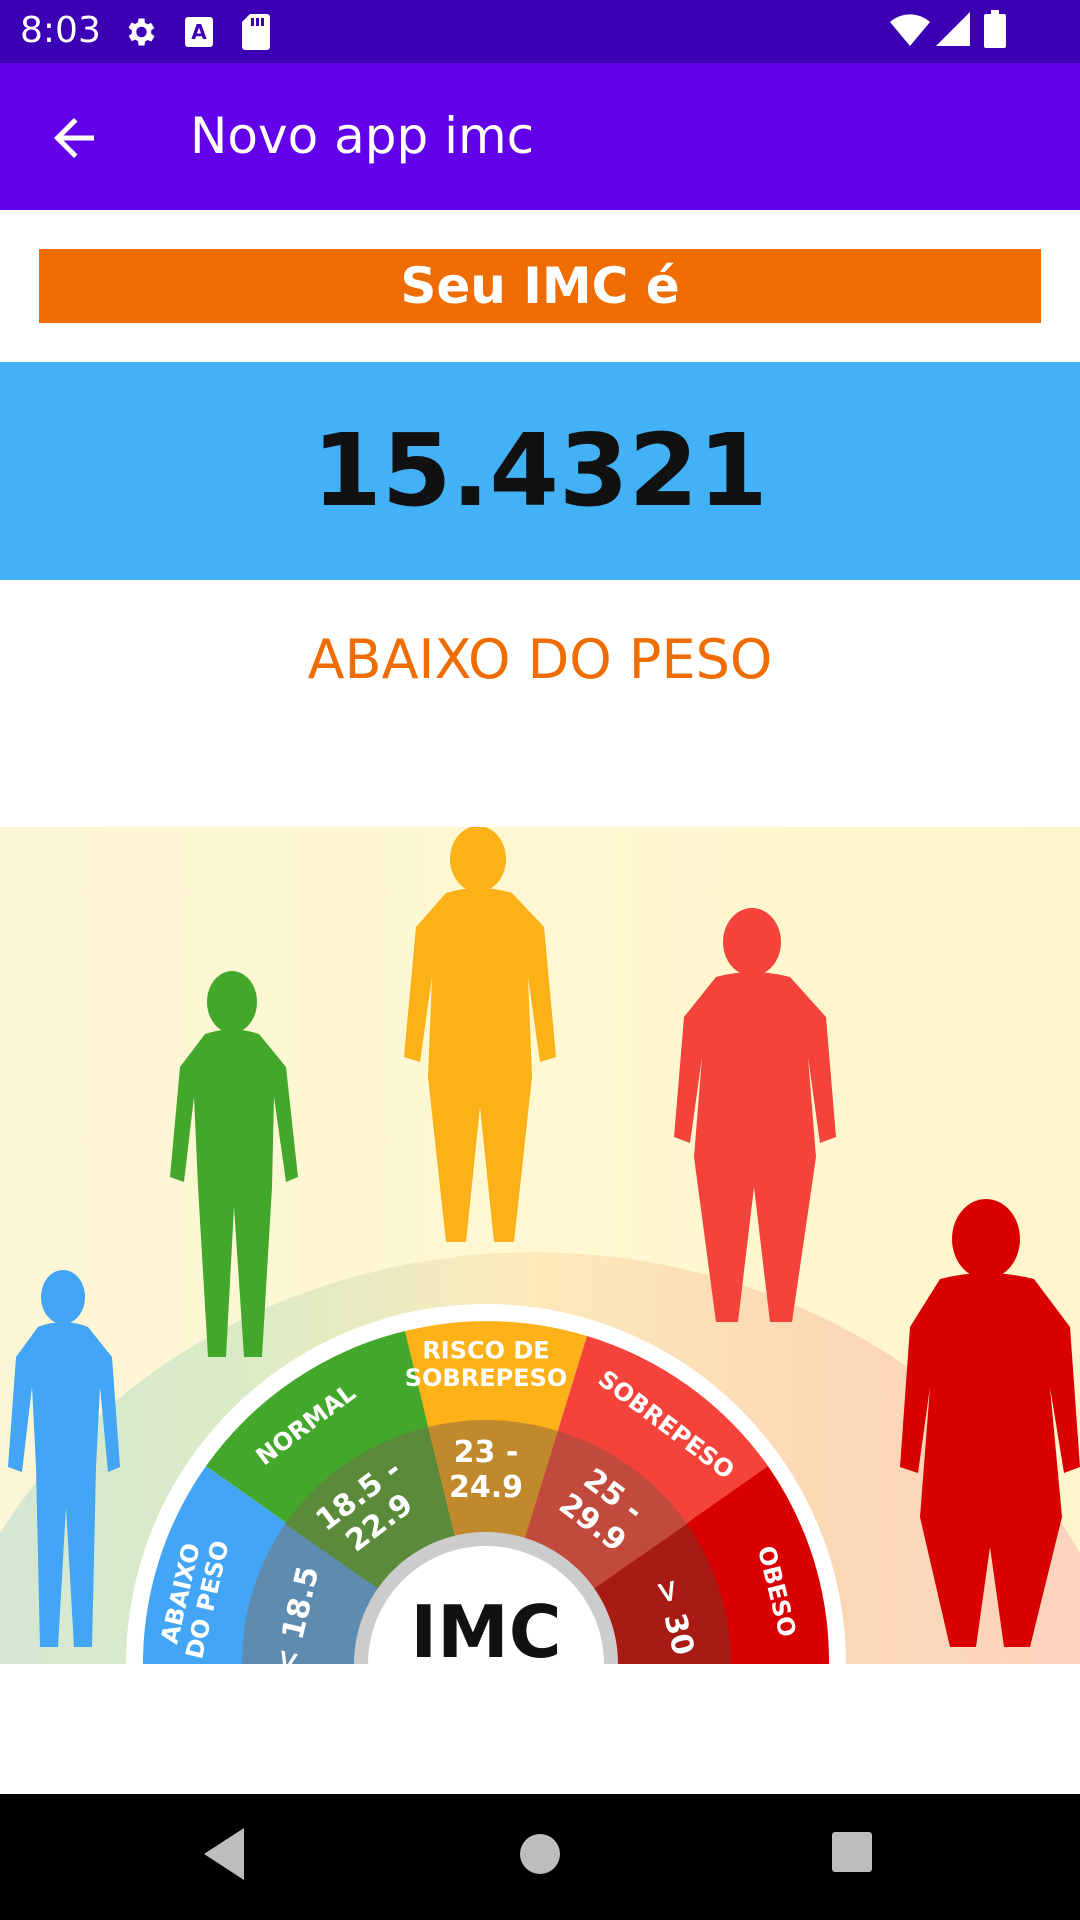  Describe the element at coordinates (540, 31) in the screenshot. I see `status-bar: 8:03 A` at that location.